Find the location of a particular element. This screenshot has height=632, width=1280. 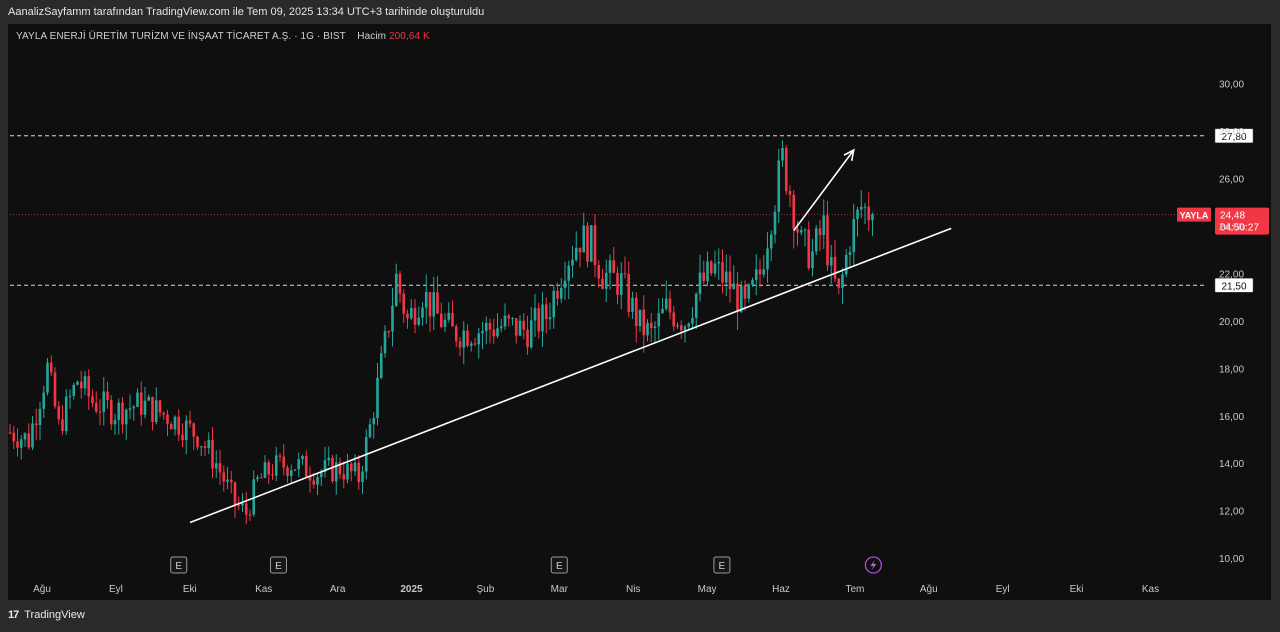

x-tick-label: Nis is located at coordinates (633, 589).